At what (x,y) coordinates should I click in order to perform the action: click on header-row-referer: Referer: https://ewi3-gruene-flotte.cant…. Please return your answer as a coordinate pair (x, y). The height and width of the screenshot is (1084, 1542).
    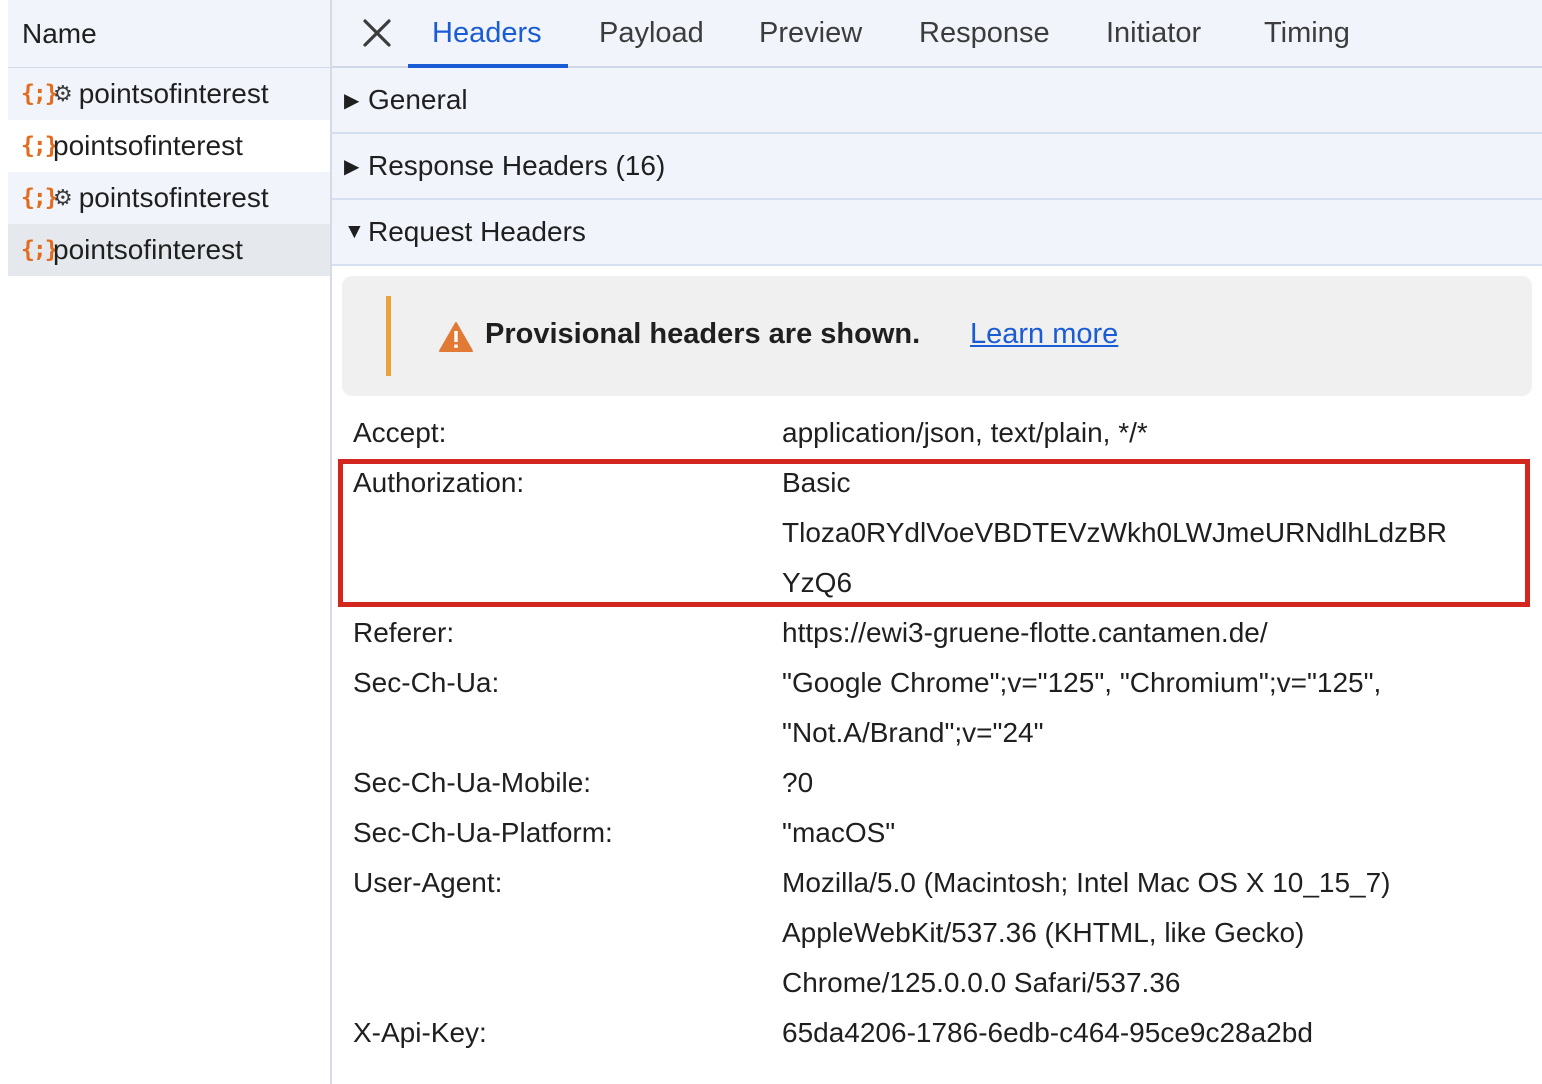
    Looking at the image, I should click on (937, 633).